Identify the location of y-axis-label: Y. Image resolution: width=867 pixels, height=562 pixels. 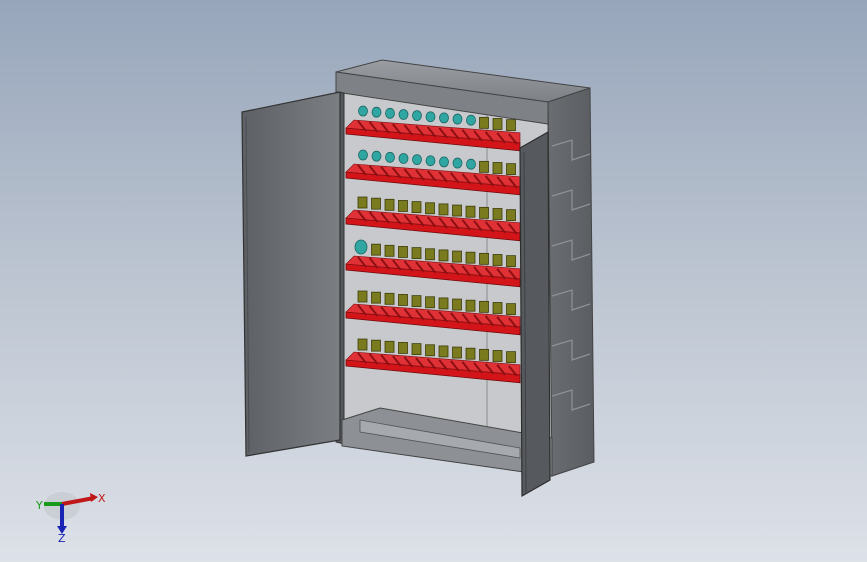
(39, 505).